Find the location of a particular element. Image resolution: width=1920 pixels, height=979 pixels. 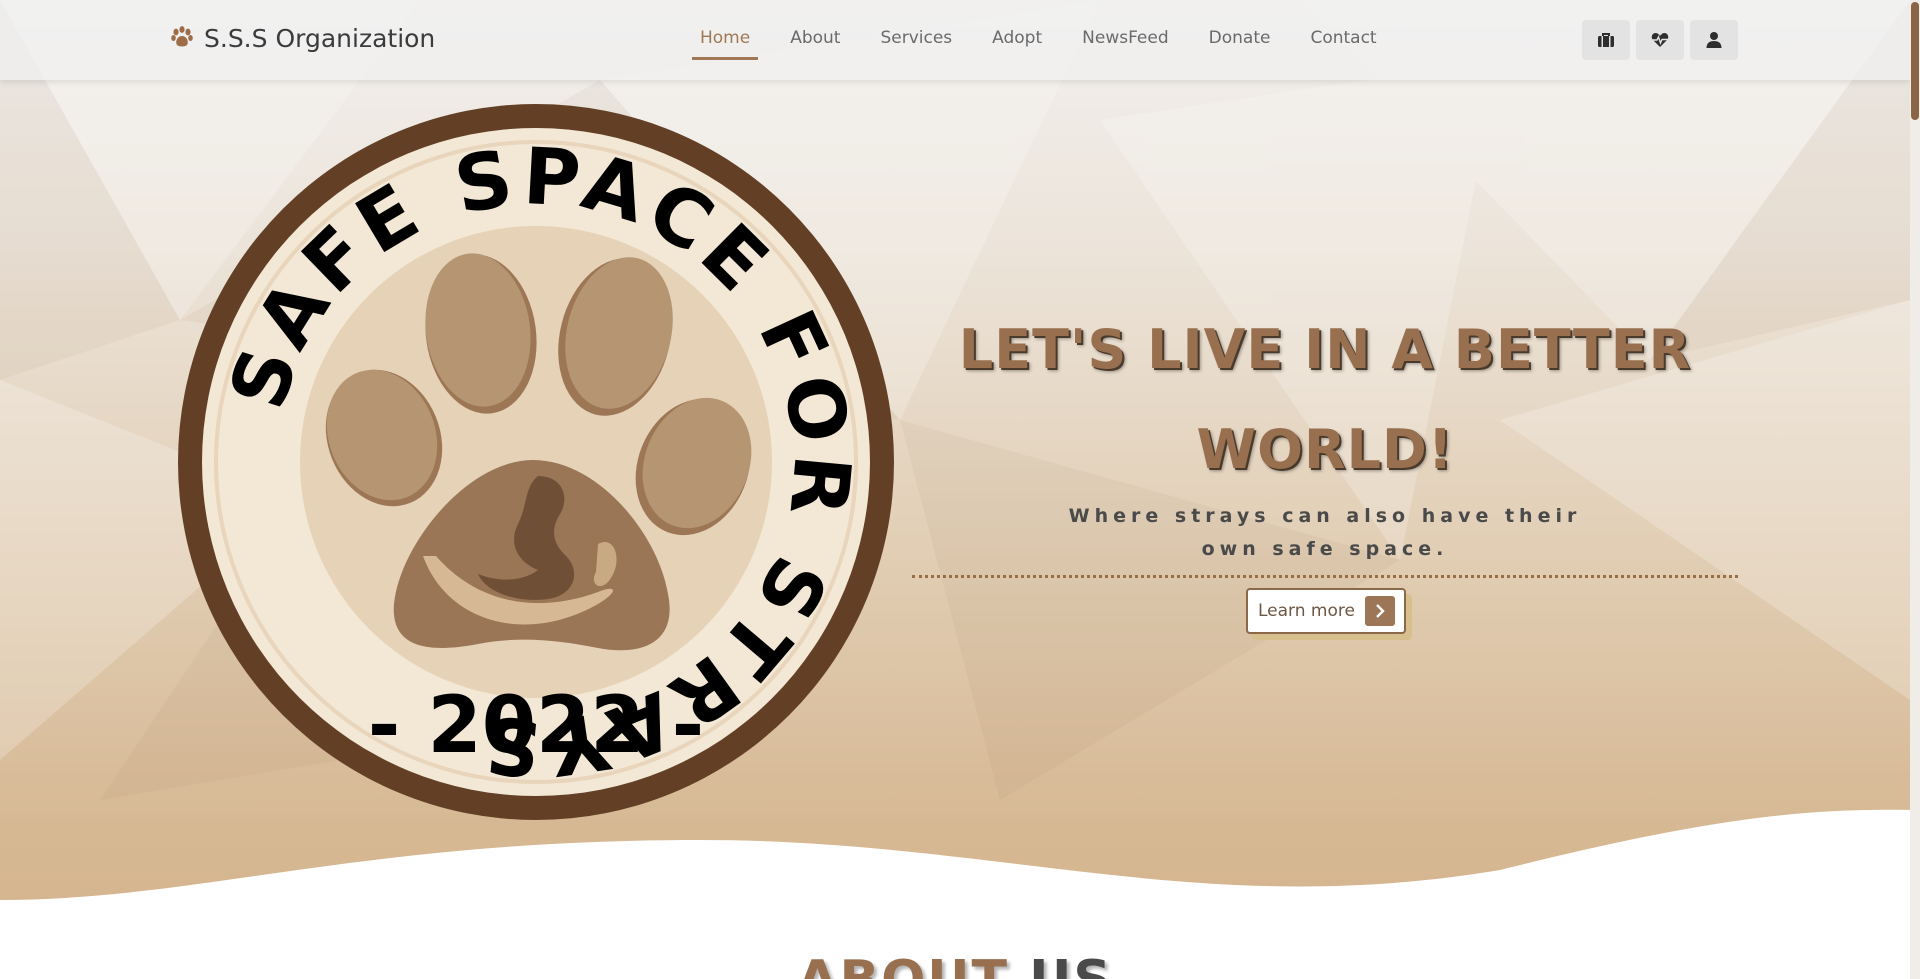

about-title-word2: US is located at coordinates (1071, 964).